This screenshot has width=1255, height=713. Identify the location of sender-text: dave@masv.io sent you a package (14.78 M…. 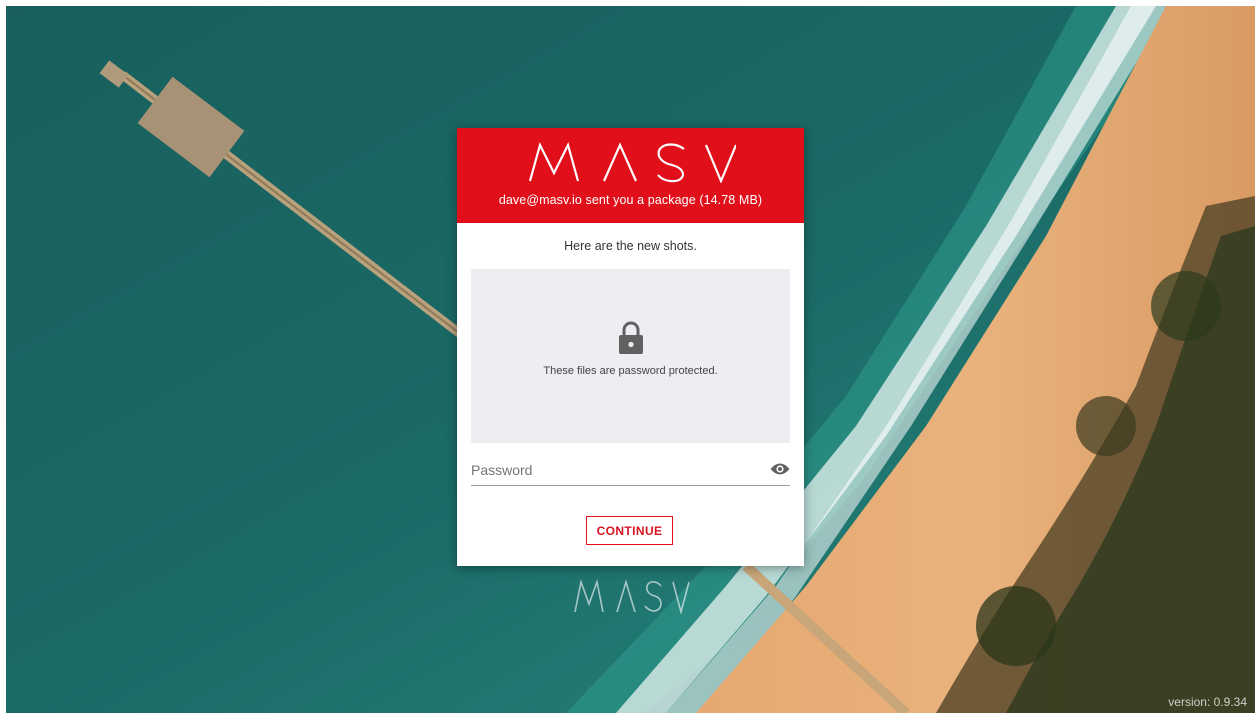
(630, 200).